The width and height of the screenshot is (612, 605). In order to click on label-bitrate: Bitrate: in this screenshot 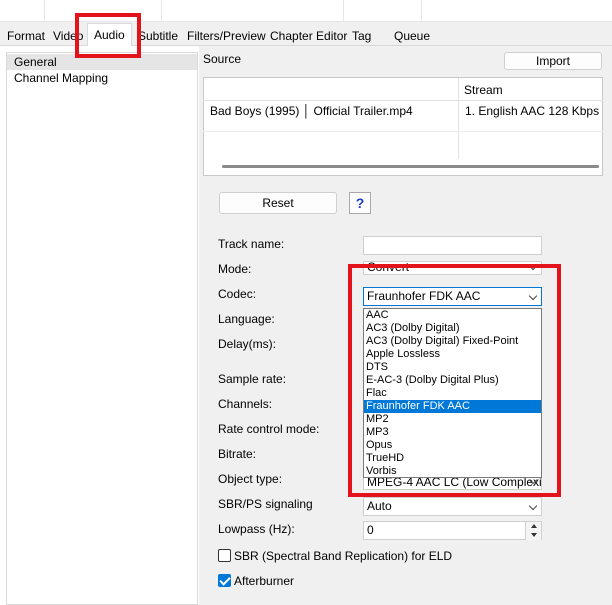, I will do `click(237, 454)`.